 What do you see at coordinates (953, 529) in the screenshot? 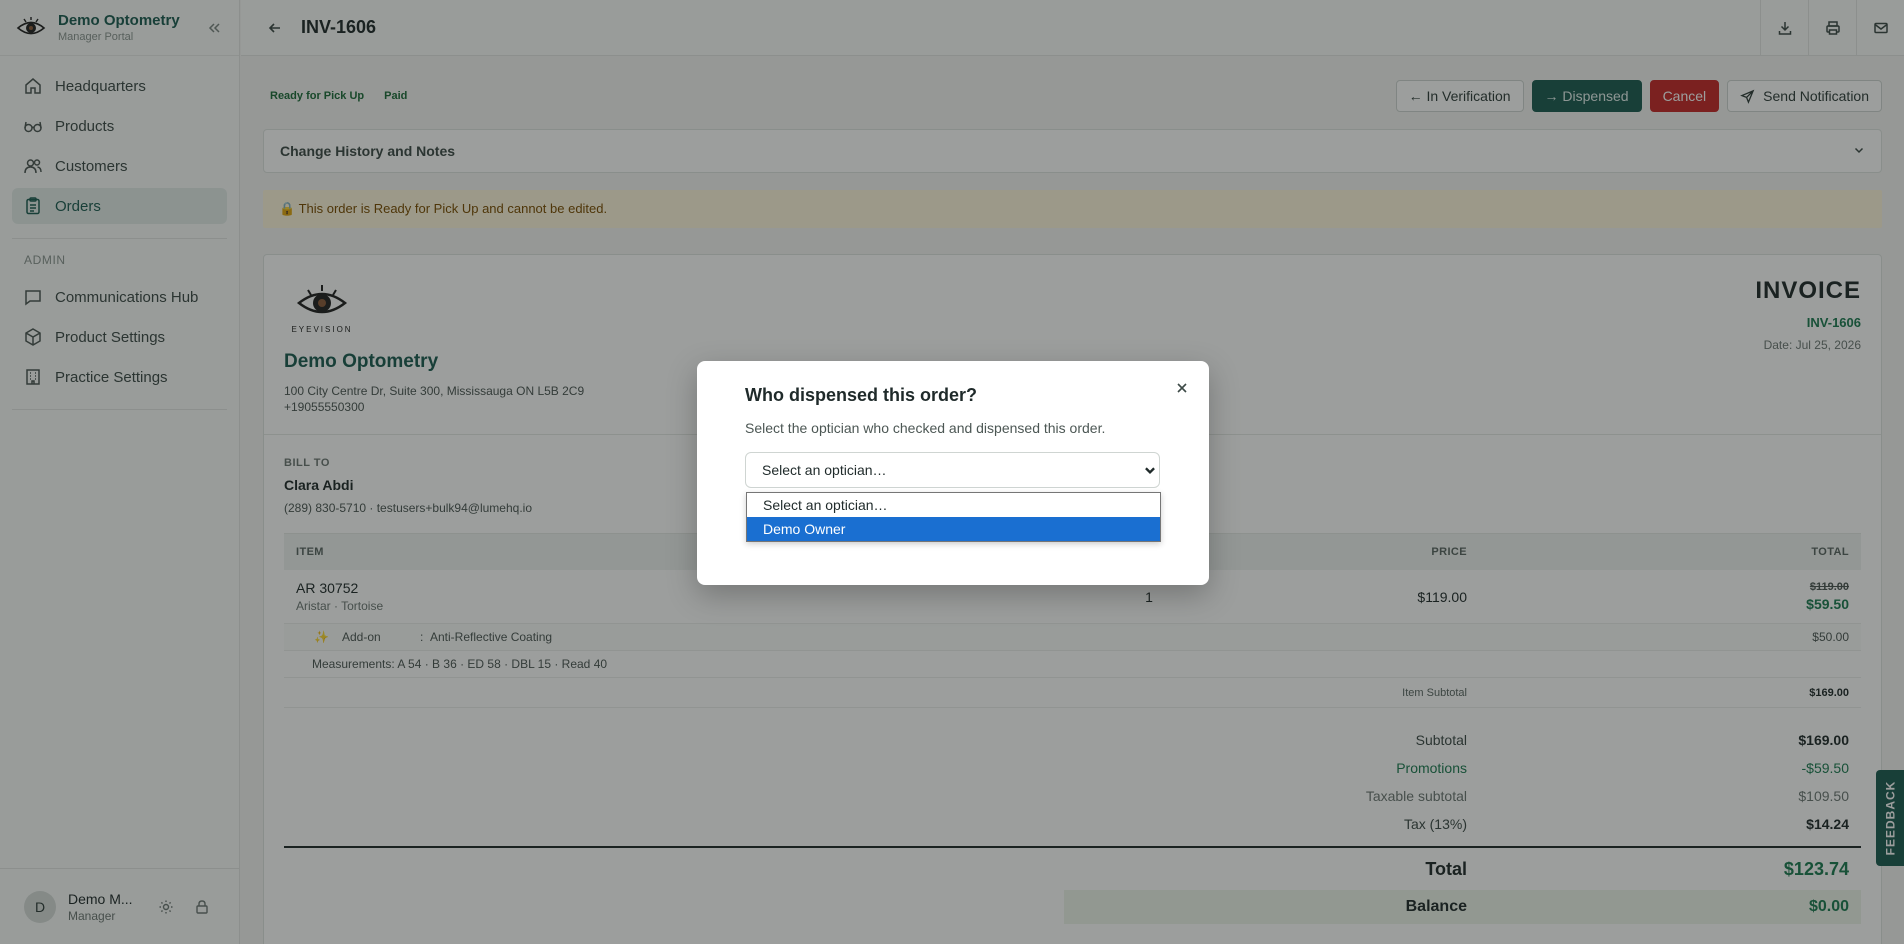
I see `optician-option-selected: Demo Owner` at bounding box center [953, 529].